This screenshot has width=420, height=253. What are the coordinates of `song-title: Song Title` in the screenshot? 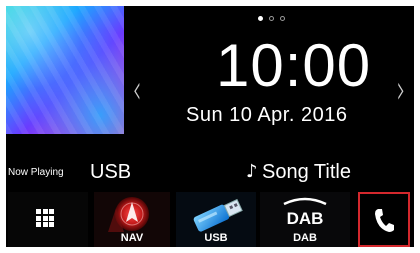 It's located at (306, 172).